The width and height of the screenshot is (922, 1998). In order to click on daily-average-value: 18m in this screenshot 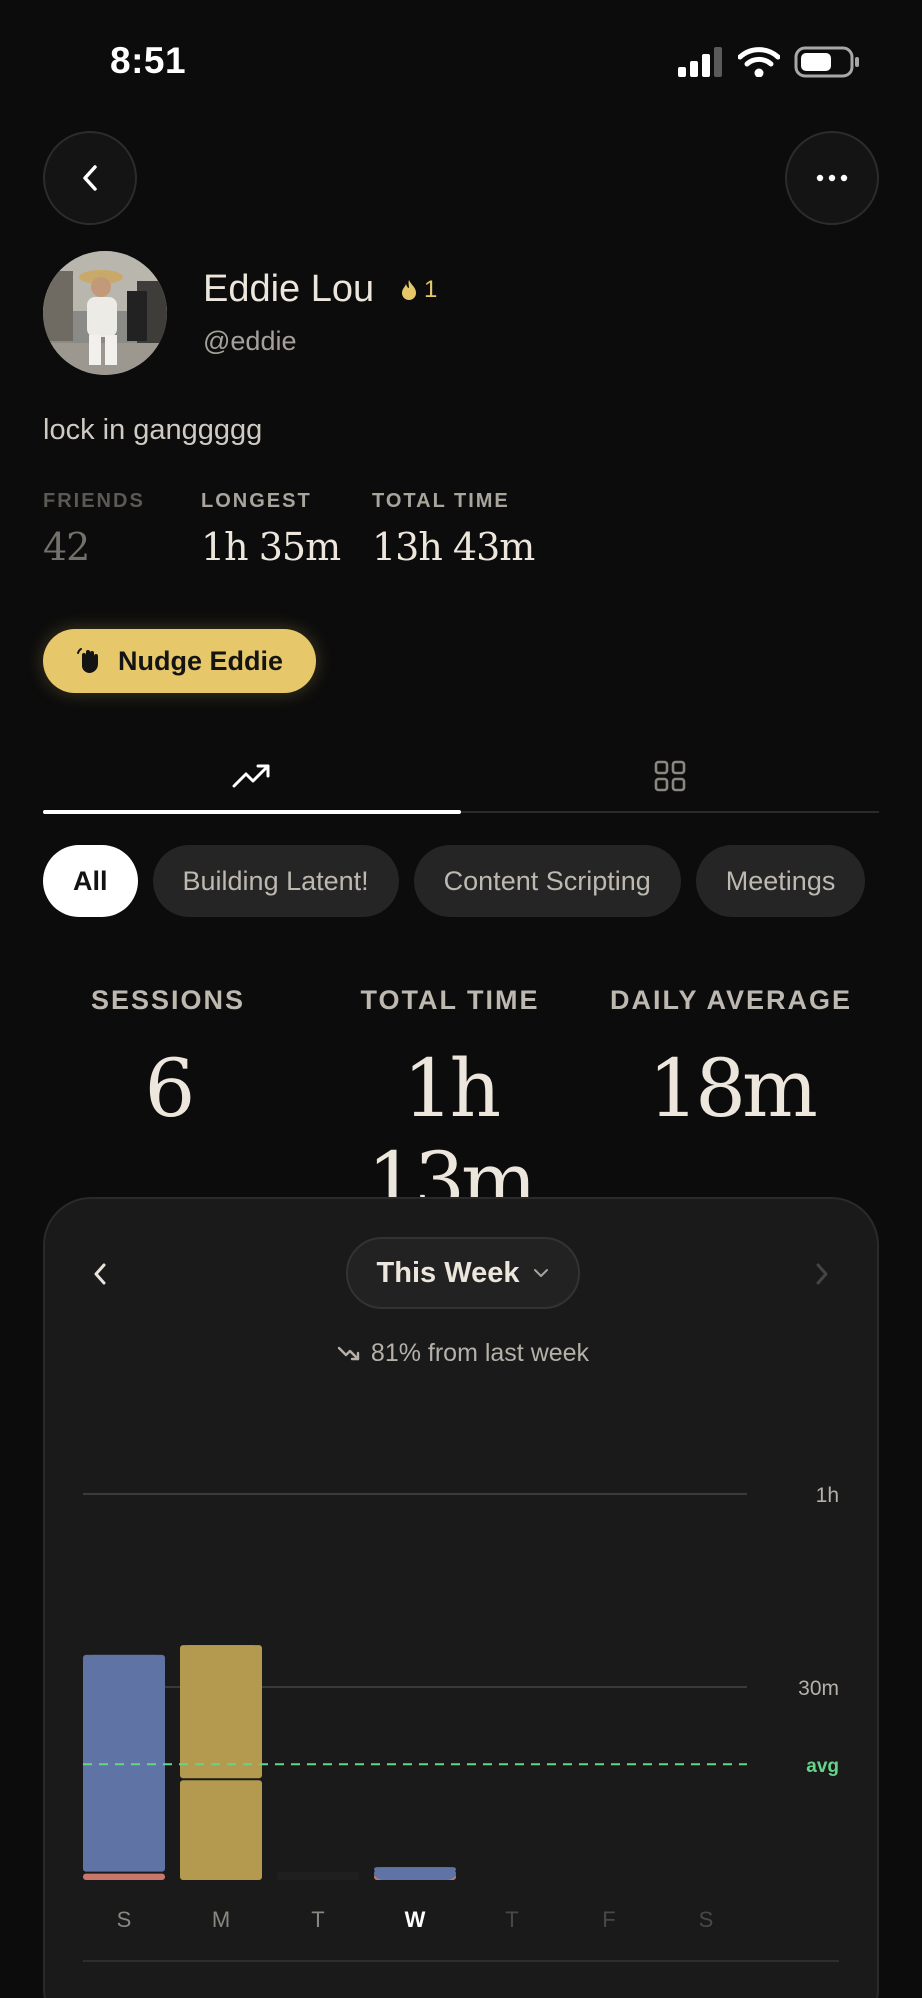, I will do `click(733, 1088)`.